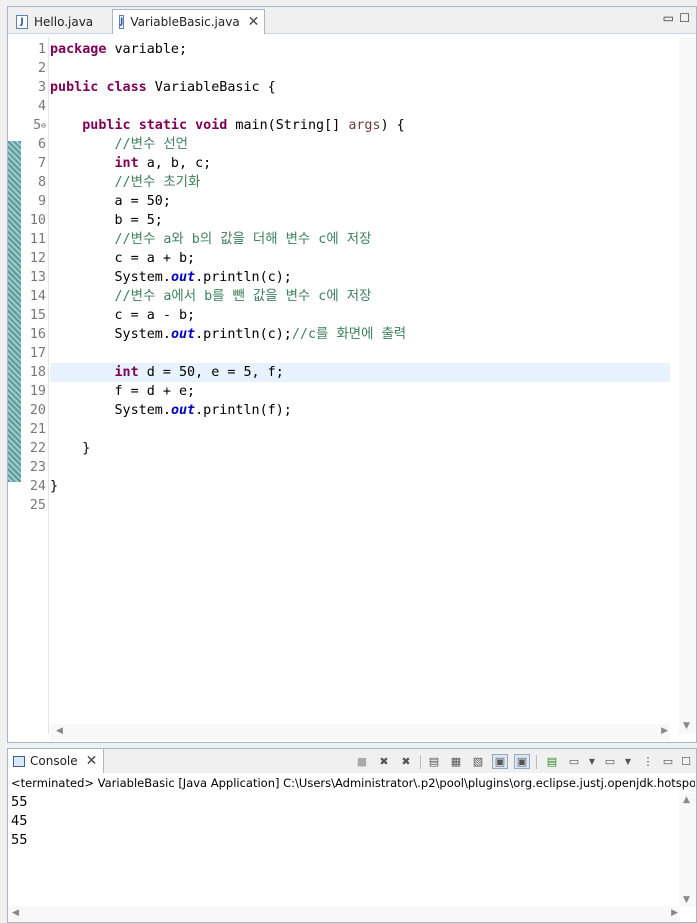  I want to click on code-line: System.out.println(f);, so click(360, 410).